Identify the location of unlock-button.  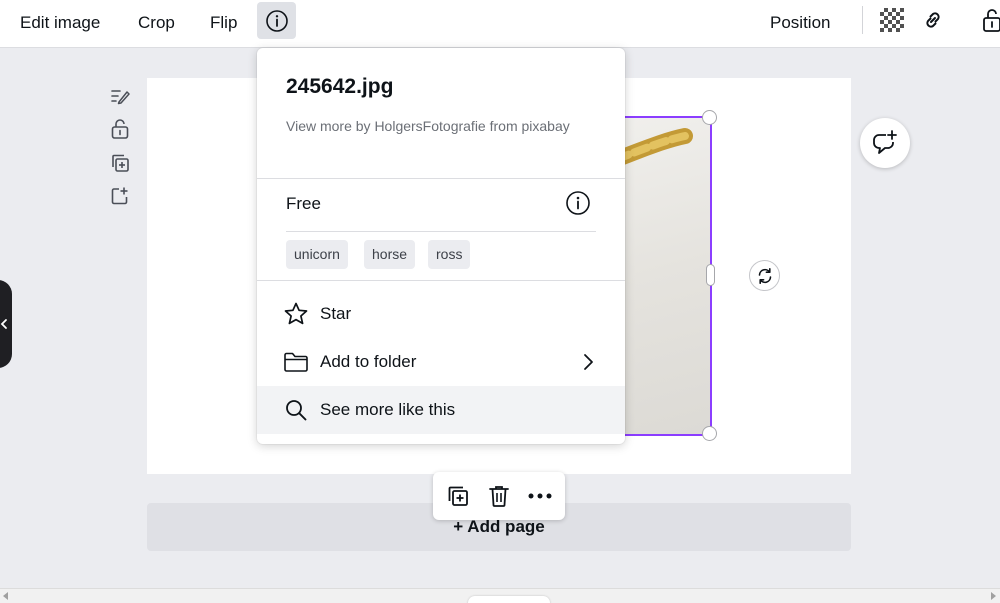
(120, 129).